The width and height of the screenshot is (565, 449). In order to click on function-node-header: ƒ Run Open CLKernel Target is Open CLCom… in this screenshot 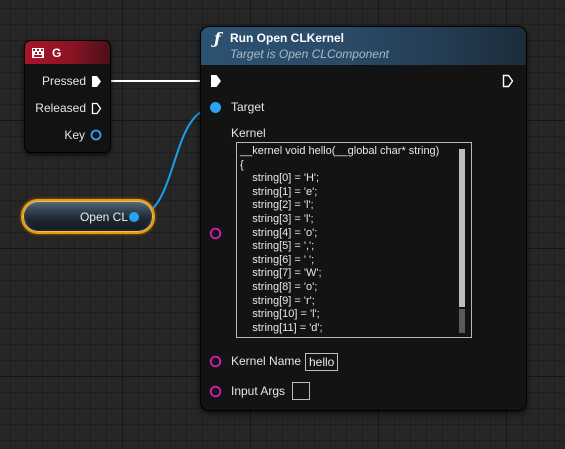, I will do `click(363, 46)`.